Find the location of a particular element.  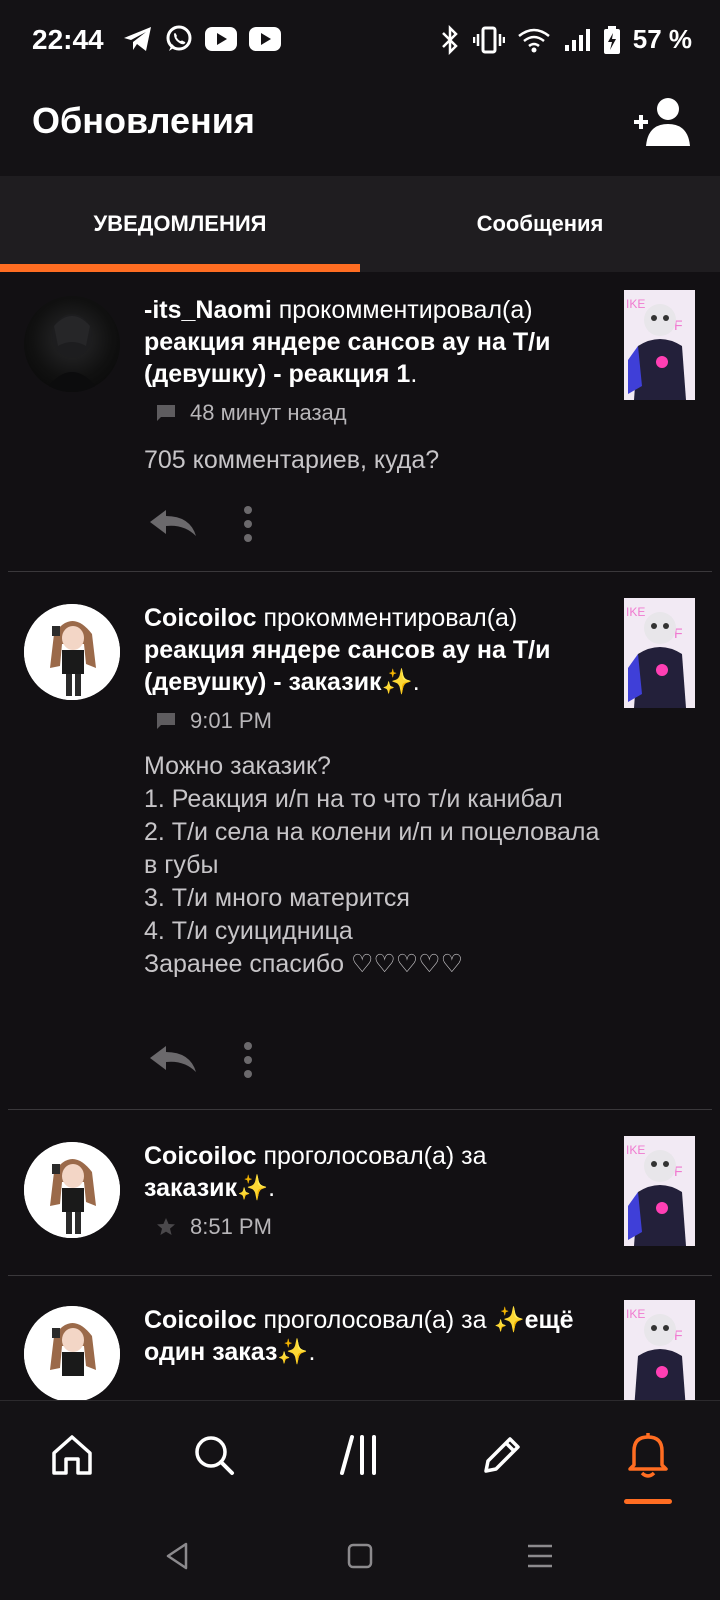

notification-time: 48 минут назад is located at coordinates (268, 412).